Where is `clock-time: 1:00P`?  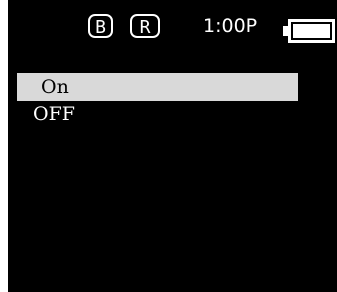 clock-time: 1:00P is located at coordinates (230, 26).